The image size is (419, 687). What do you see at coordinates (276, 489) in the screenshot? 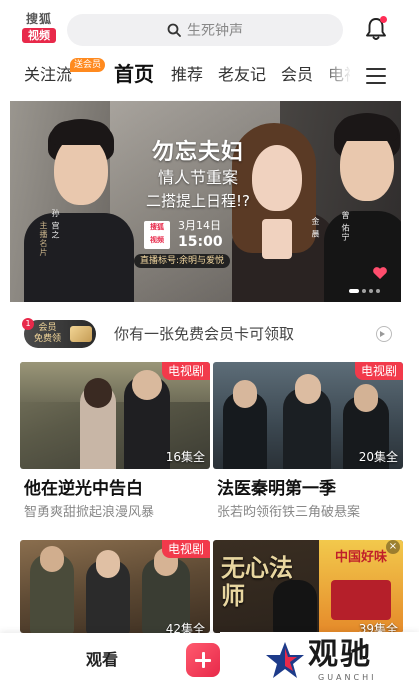
I see `video-title: 法医秦明第一季` at bounding box center [276, 489].